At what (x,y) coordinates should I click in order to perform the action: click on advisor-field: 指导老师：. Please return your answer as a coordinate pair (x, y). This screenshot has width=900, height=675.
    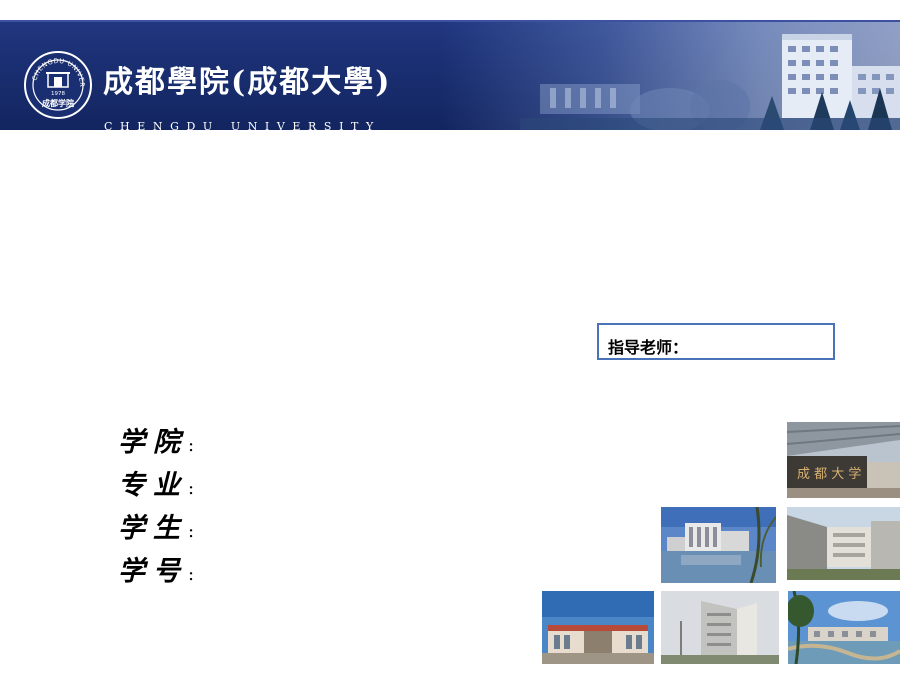
    Looking at the image, I should click on (716, 341).